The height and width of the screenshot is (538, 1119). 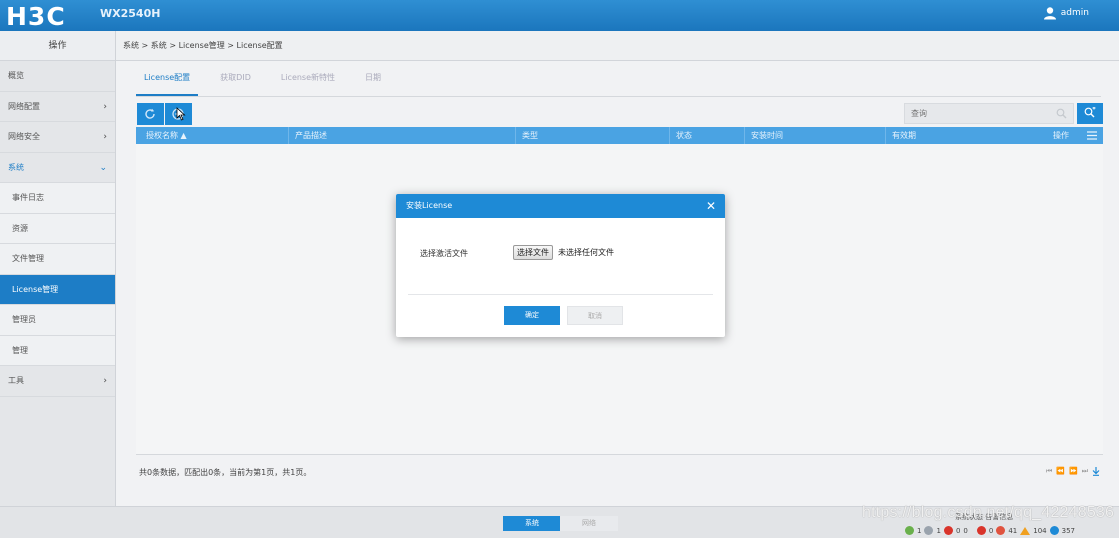 What do you see at coordinates (560, 265) in the screenshot?
I see `install-license-dialog: 安装License ✕ 选择激活文件 选择文件 未选择任何文件 确定 取消` at bounding box center [560, 265].